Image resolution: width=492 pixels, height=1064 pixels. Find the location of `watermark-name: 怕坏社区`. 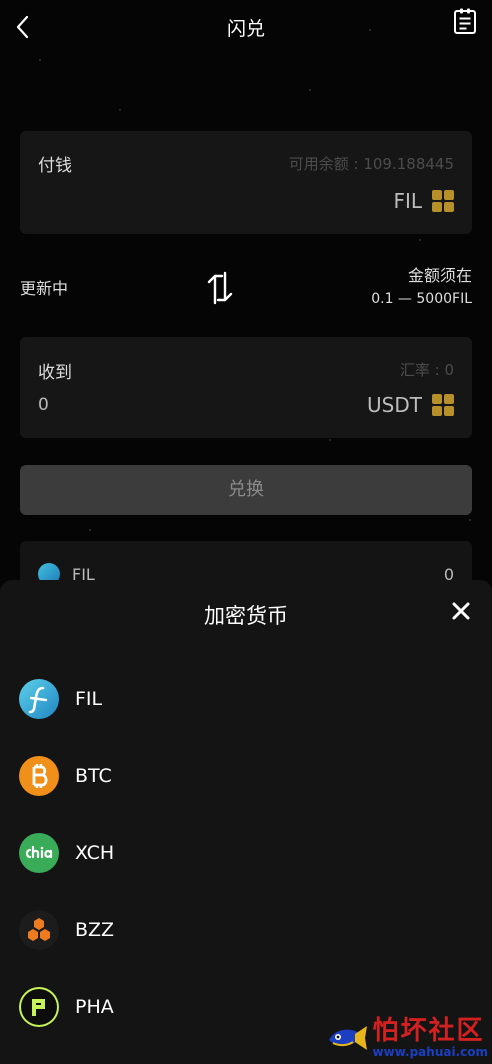

watermark-name: 怕坏社区 is located at coordinates (428, 1031).